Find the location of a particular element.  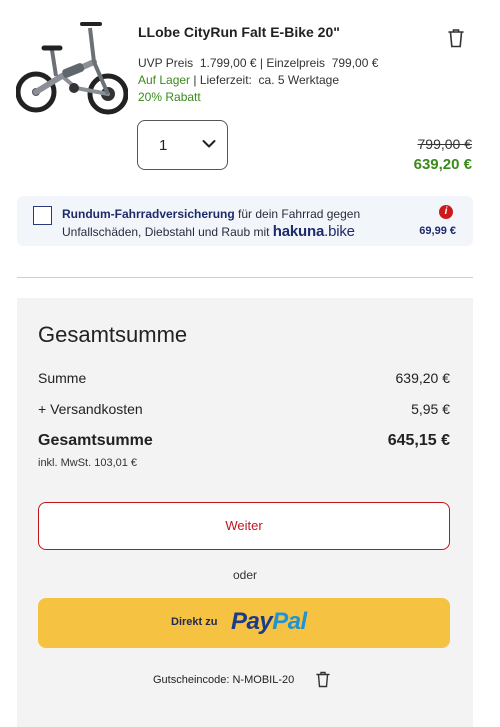

folding-ebike-image is located at coordinates (72, 68).